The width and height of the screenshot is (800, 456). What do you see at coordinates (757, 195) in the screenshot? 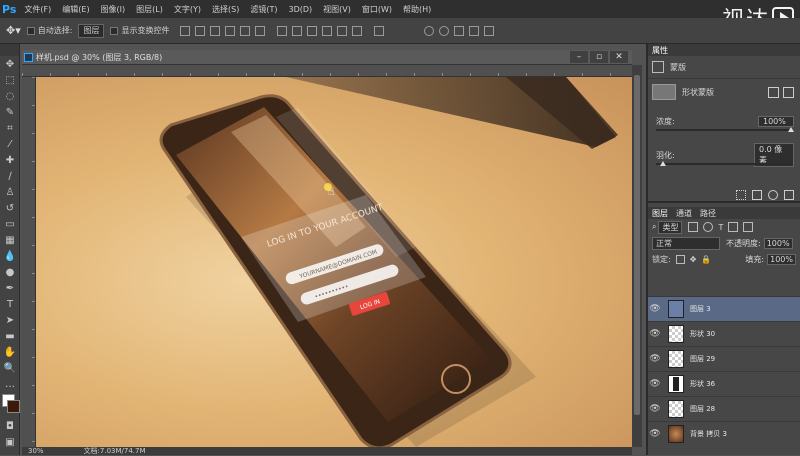
I see `apply-mask-icon` at bounding box center [757, 195].